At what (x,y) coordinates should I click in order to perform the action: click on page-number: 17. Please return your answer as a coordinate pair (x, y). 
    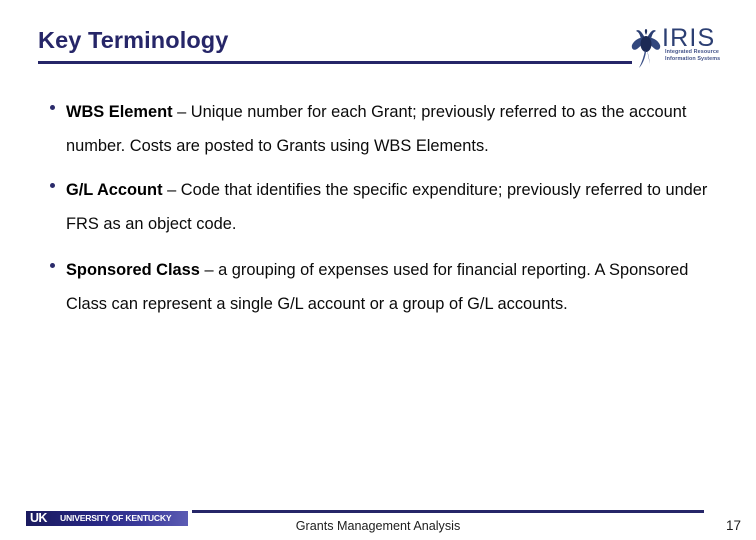
    Looking at the image, I should click on (734, 525).